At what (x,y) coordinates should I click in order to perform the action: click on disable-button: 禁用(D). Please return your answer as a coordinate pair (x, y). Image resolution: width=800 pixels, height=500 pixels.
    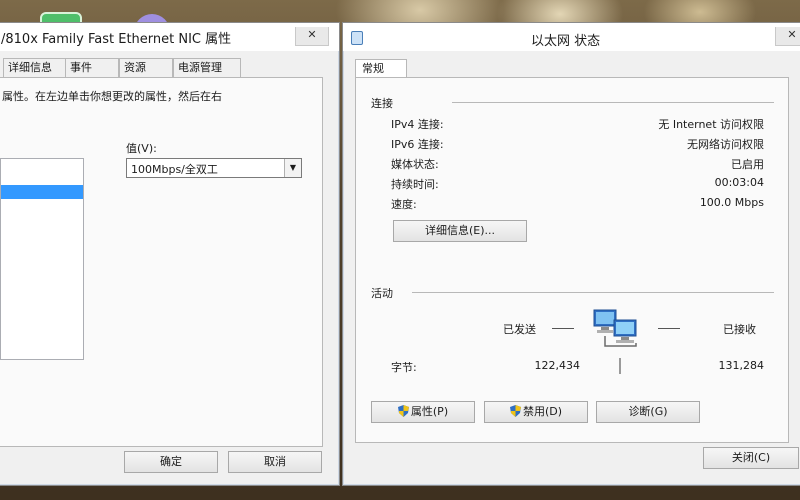
    Looking at the image, I should click on (536, 412).